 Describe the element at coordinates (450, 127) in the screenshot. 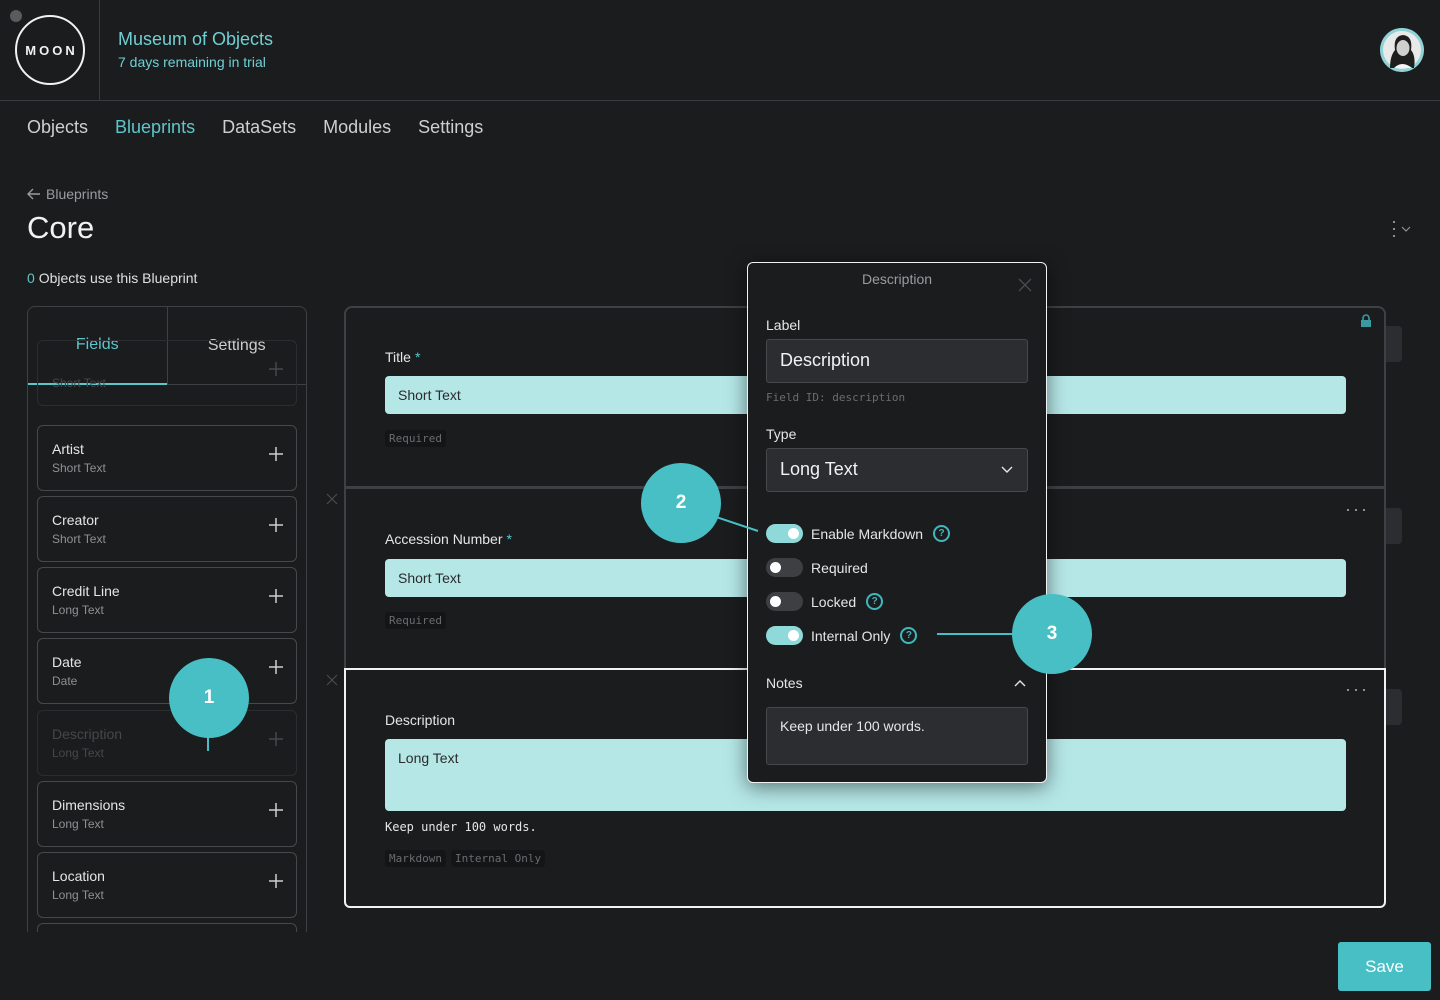

I see `nav-settings: Settings` at that location.